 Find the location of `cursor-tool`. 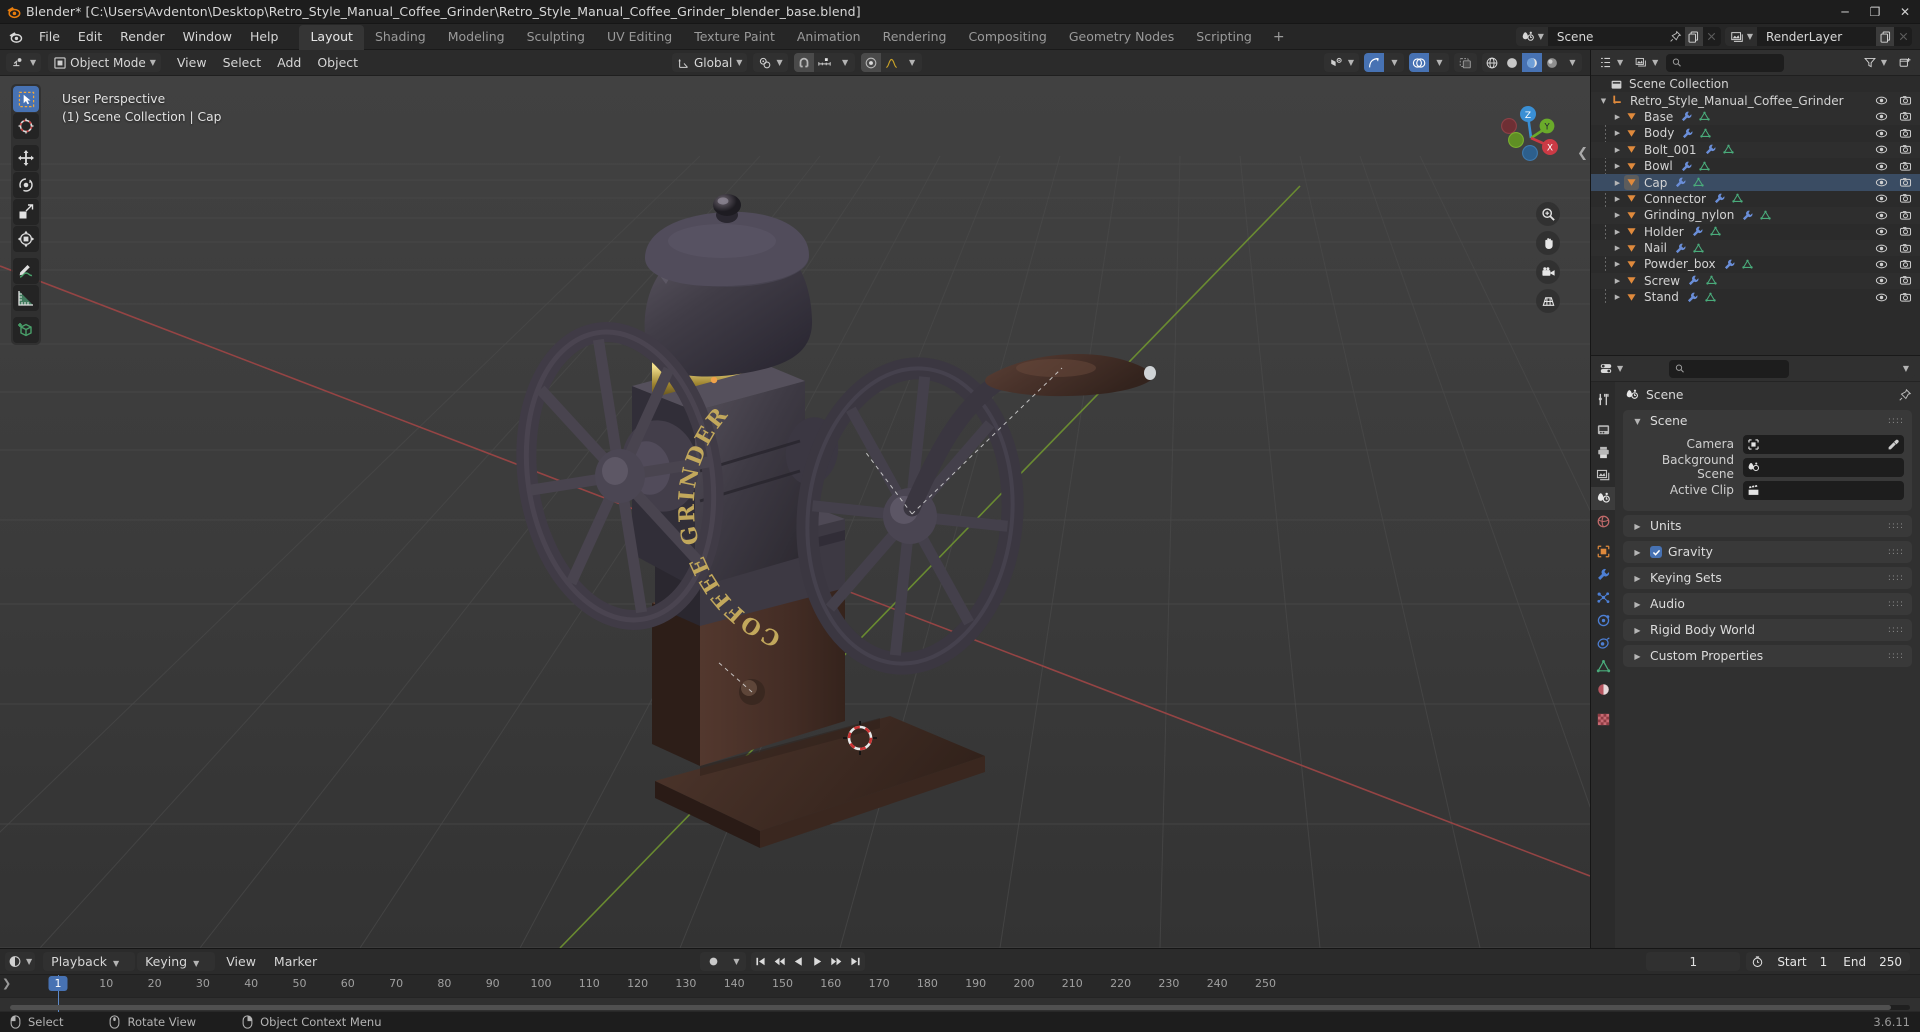

cursor-tool is located at coordinates (26, 126).